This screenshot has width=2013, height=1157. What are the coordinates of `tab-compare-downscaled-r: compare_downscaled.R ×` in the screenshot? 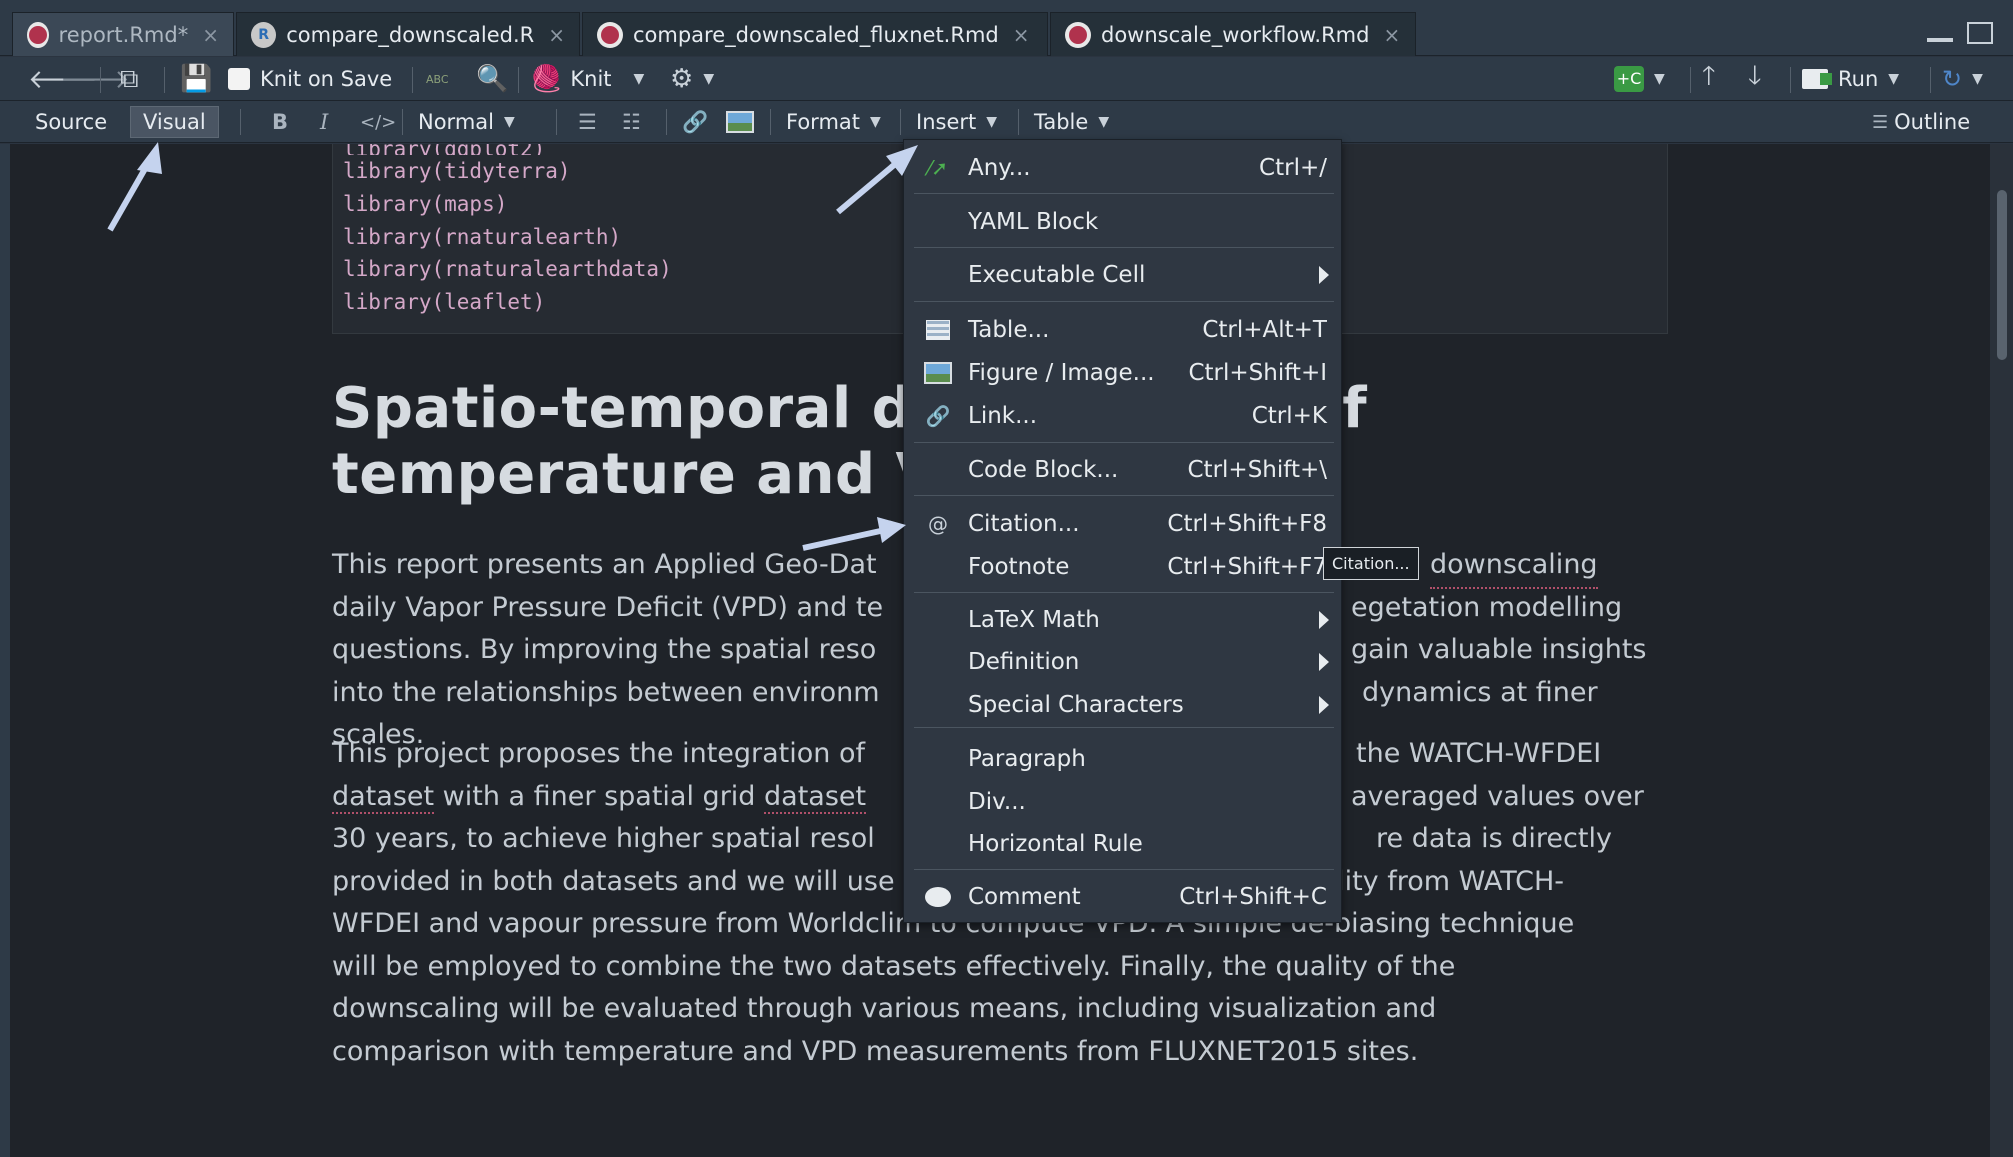 It's located at (408, 34).